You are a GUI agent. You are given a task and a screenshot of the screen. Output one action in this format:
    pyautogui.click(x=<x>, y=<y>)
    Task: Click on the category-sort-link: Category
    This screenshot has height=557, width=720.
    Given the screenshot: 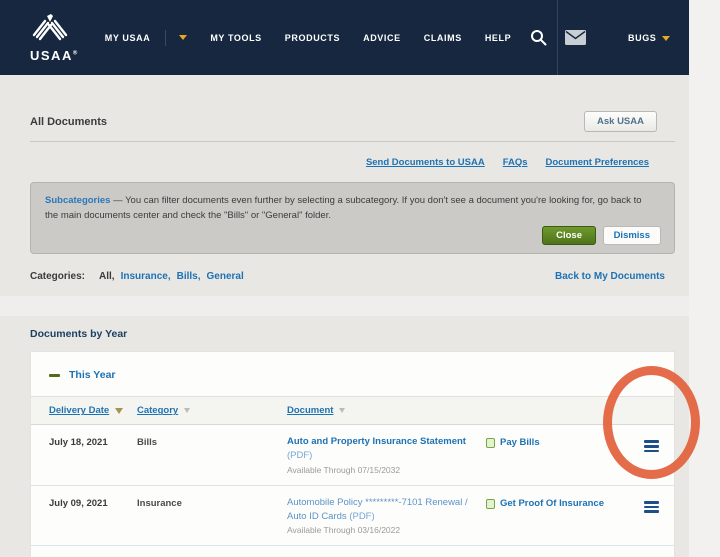 What is the action you would take?
    pyautogui.click(x=157, y=410)
    